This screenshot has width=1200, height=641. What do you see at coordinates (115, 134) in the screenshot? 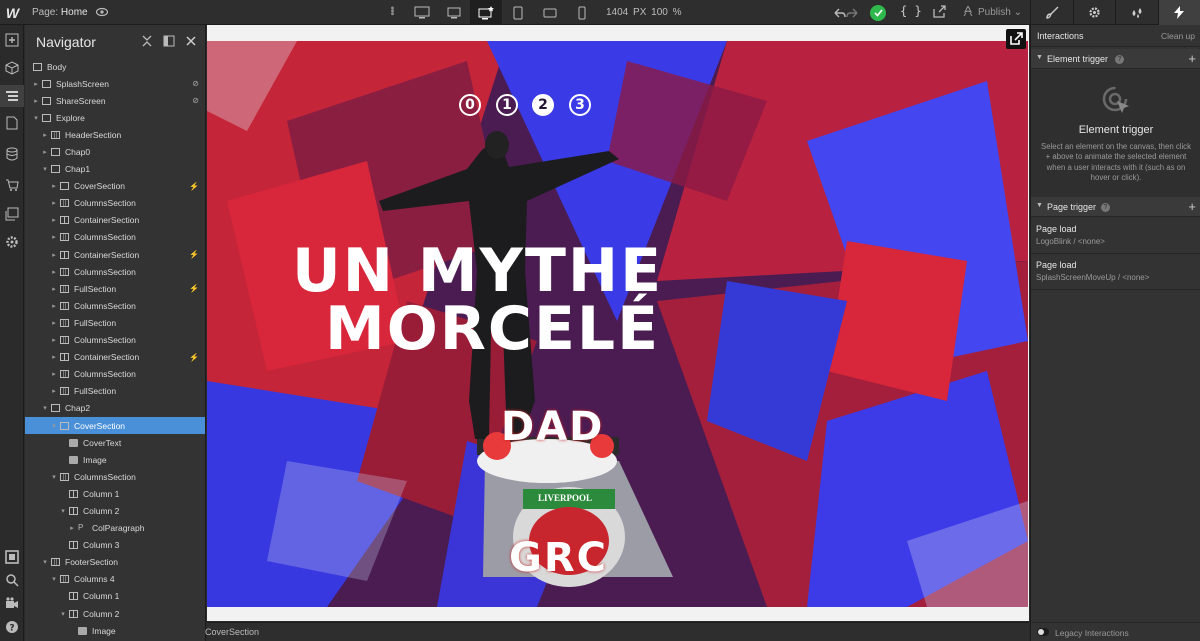
I see `navigator-row: ▸ HeaderSection` at bounding box center [115, 134].